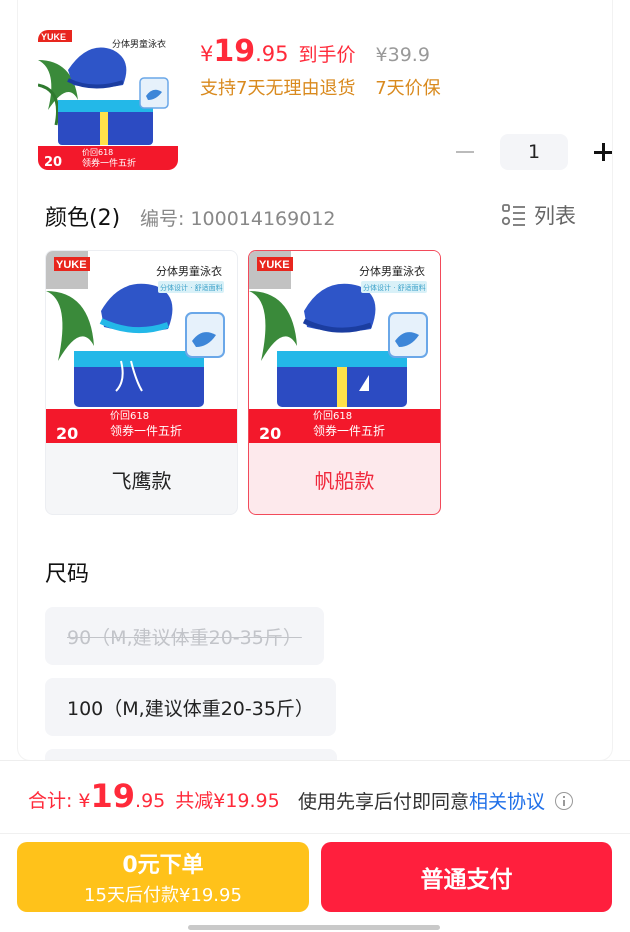  Describe the element at coordinates (272, 54) in the screenshot. I see `price-decimal: .95` at that location.